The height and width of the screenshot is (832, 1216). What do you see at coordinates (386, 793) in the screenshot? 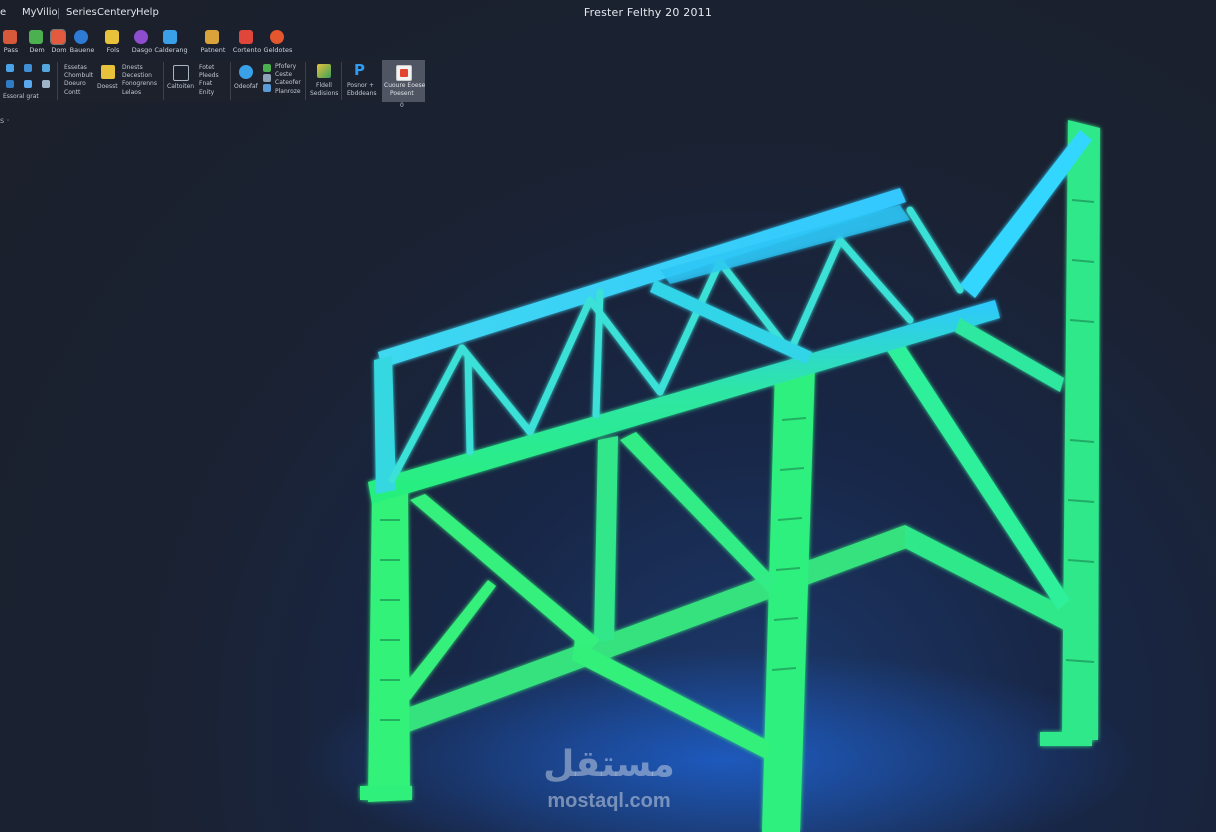
I see `base-plate-left` at bounding box center [386, 793].